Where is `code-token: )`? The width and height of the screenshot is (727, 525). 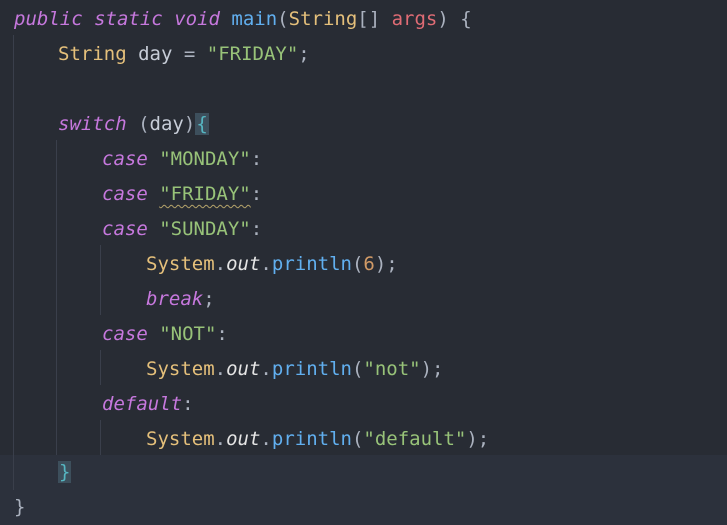
code-token: ) is located at coordinates (189, 124).